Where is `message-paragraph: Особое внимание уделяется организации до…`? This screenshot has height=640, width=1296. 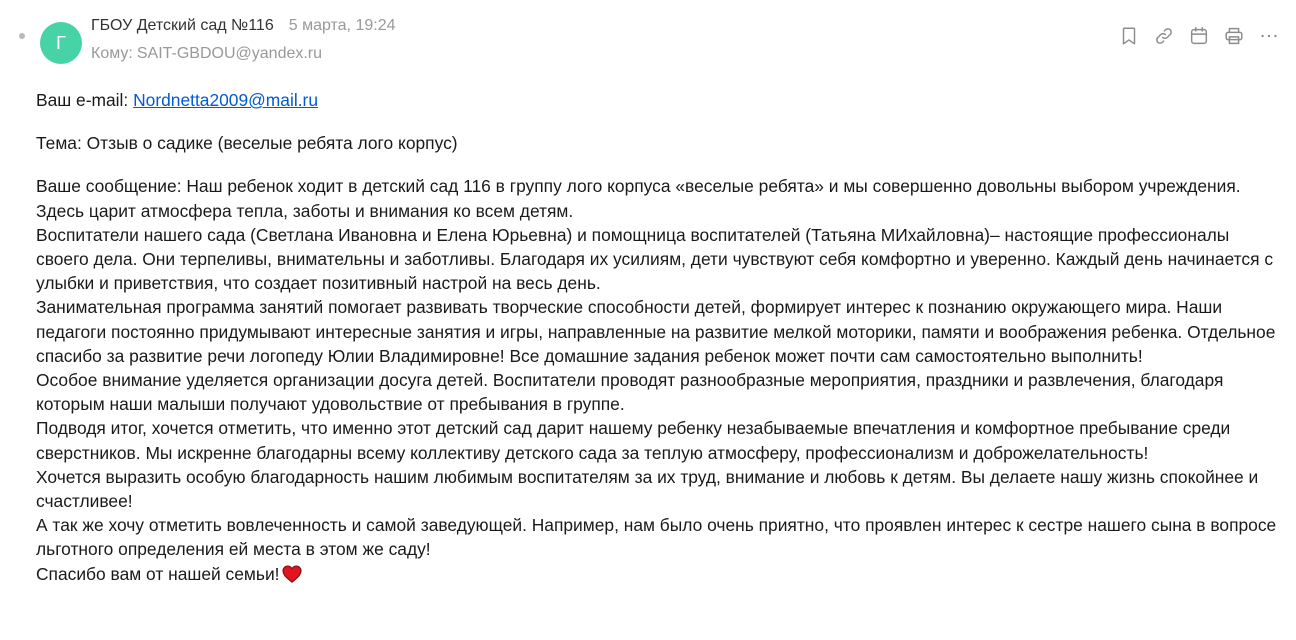
message-paragraph: Особое внимание уделяется организации до… is located at coordinates (630, 392).